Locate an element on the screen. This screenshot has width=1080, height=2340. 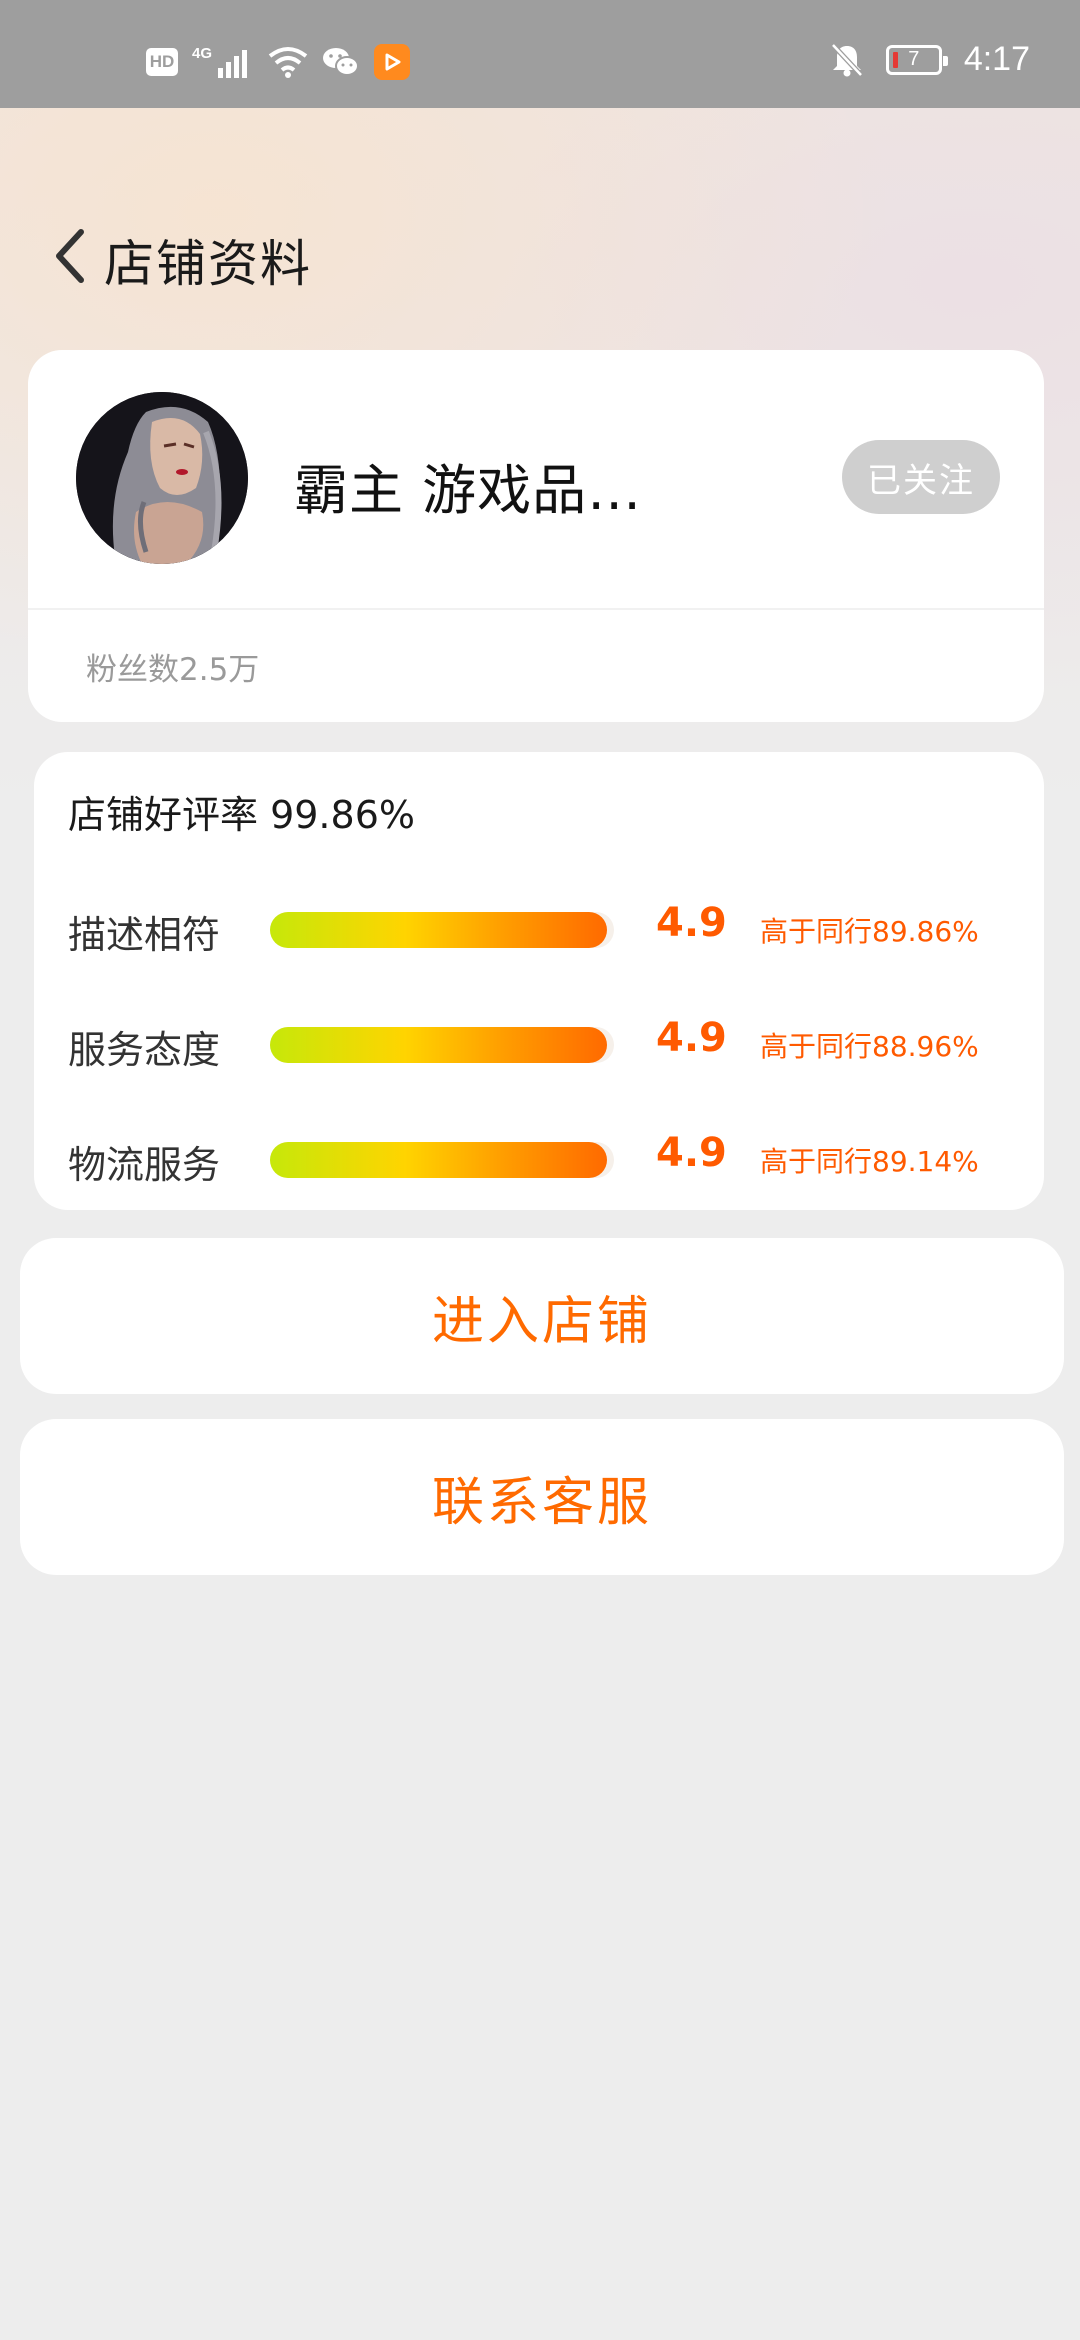
rating-compare: 高于同行88.96% is located at coordinates (869, 1046).